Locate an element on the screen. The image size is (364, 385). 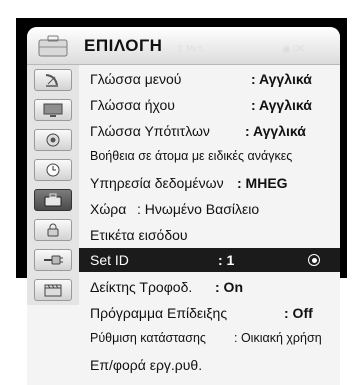
menu-item-subtitle-language: Γλώσσα Υπότιτλων : Αγγλικά is located at coordinates (209, 131).